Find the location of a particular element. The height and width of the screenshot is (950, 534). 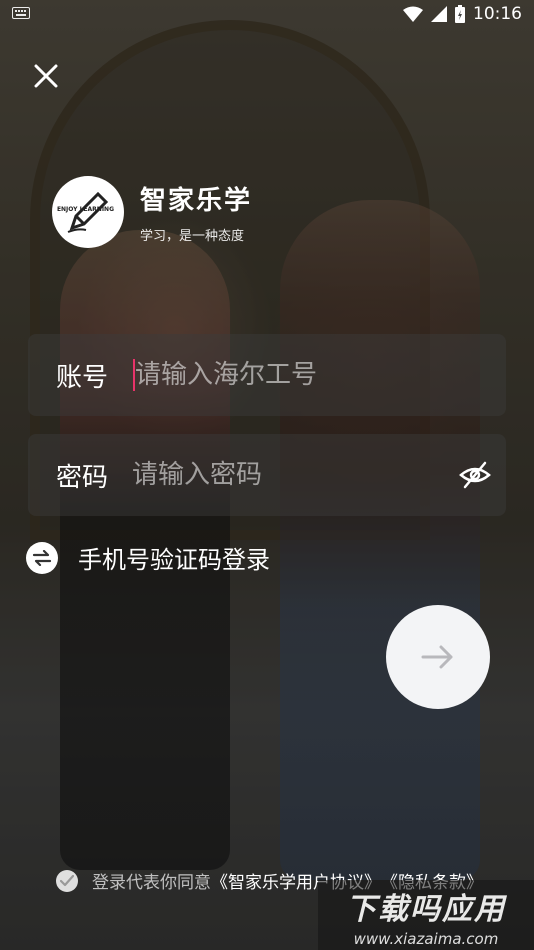

brand-header: ENJOY LEARNING 智家乐学 学习，是一种态度 is located at coordinates (152, 212).